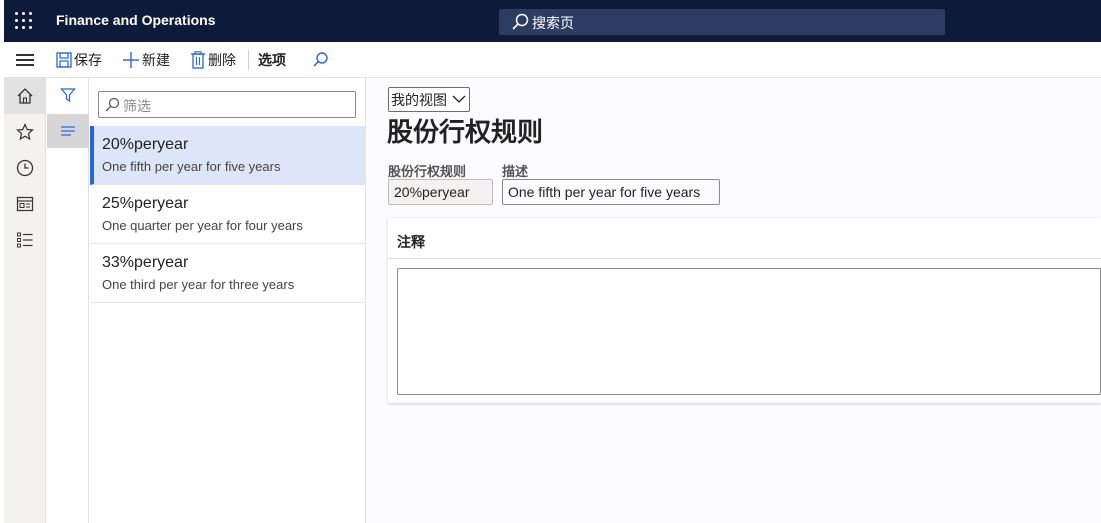 The height and width of the screenshot is (523, 1101). I want to click on home-icon, so click(25, 96).